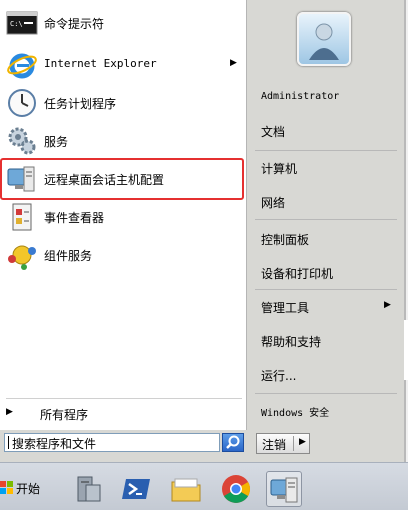 This screenshot has width=408, height=510. I want to click on program-label: 组件服务, so click(68, 256).